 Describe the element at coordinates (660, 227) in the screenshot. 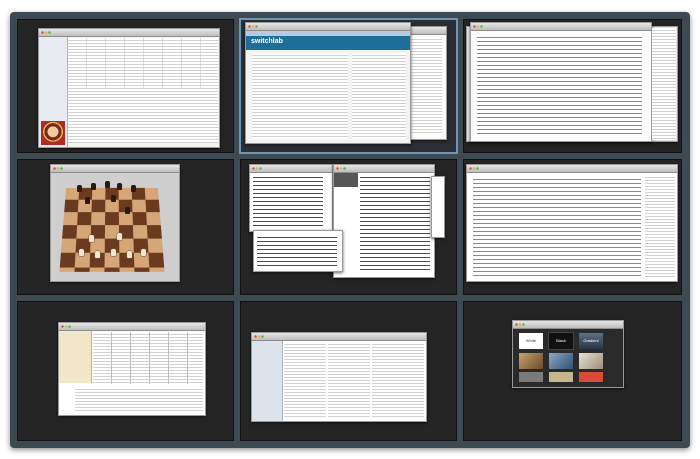

I see `file-tree` at that location.